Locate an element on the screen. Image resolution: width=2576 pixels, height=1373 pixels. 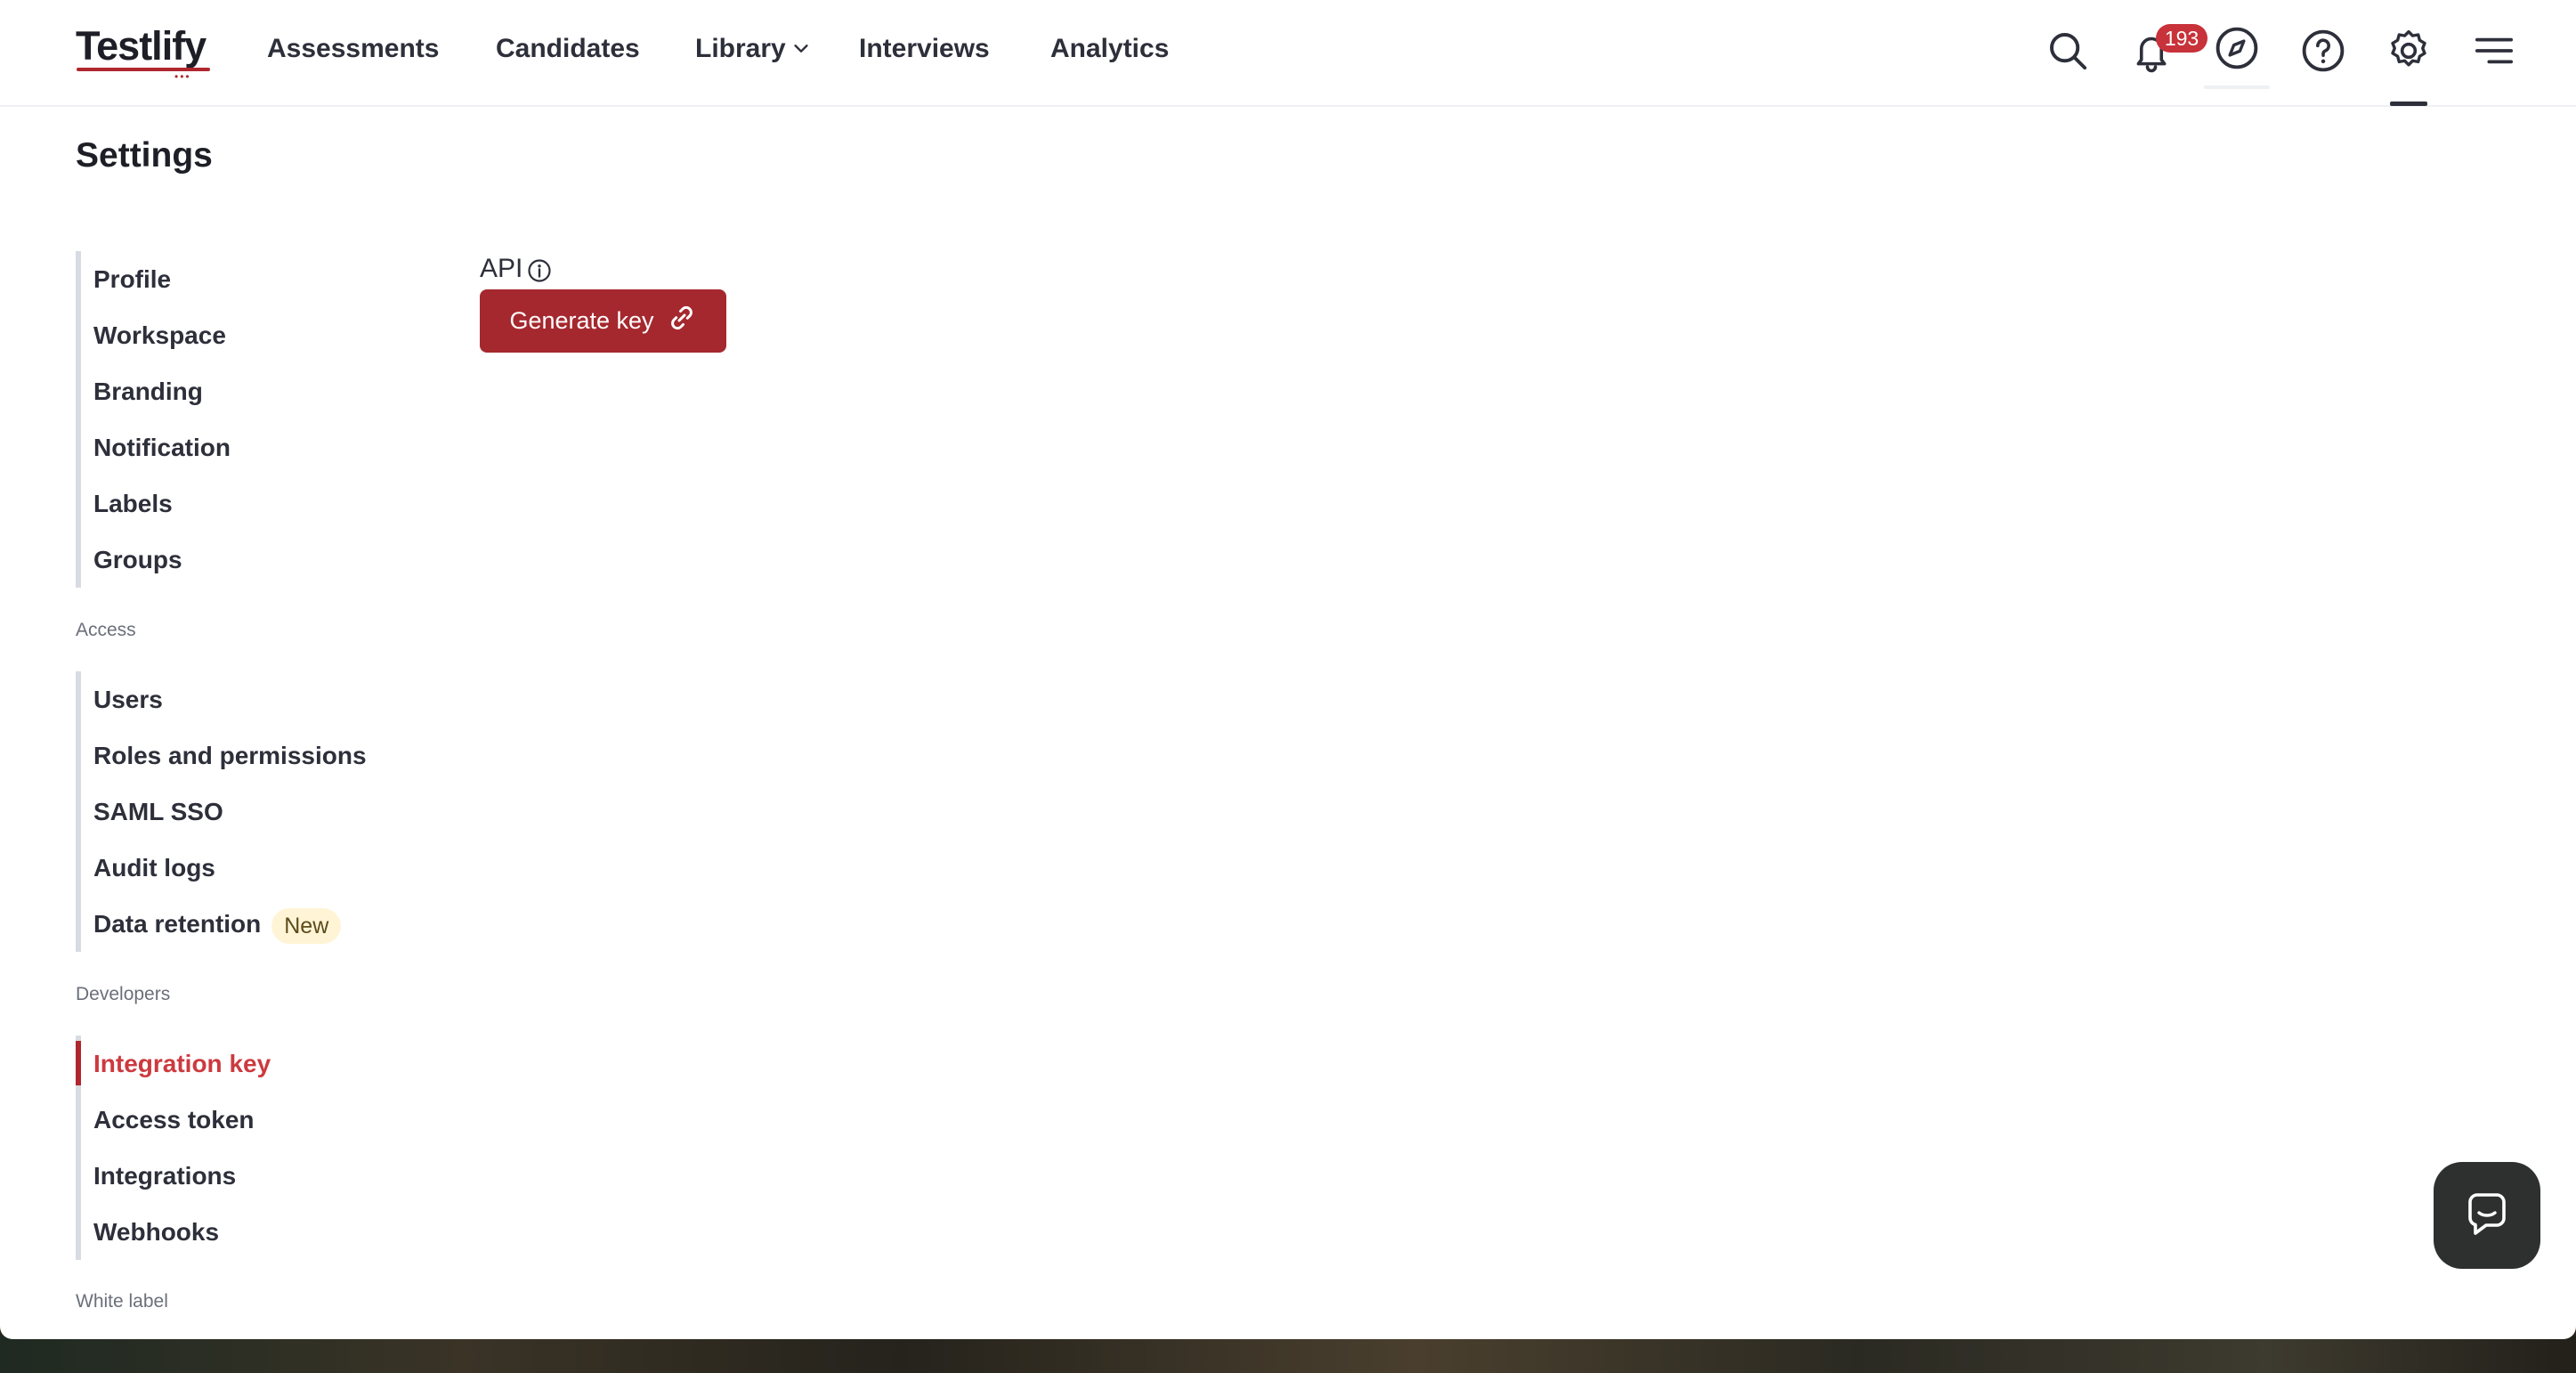
gear-icon is located at coordinates (2409, 51).